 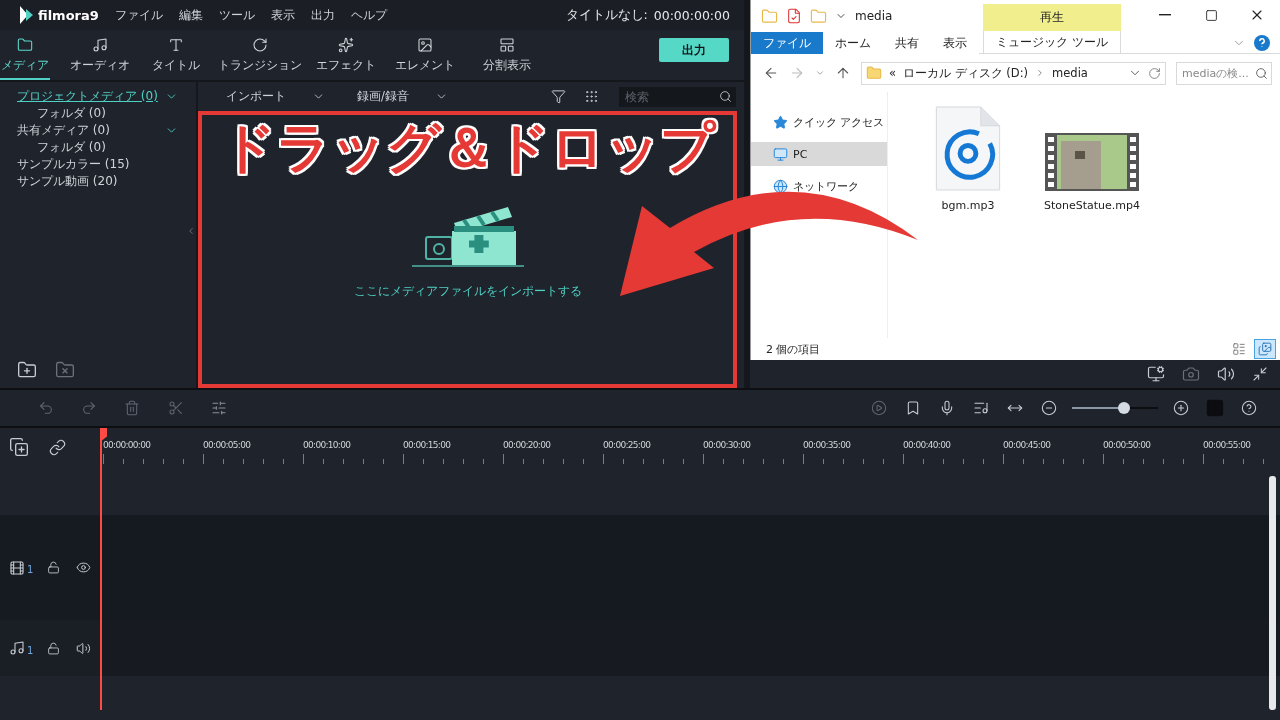 What do you see at coordinates (327, 445) in the screenshot?
I see `ruler-label: 00:00:10:00` at bounding box center [327, 445].